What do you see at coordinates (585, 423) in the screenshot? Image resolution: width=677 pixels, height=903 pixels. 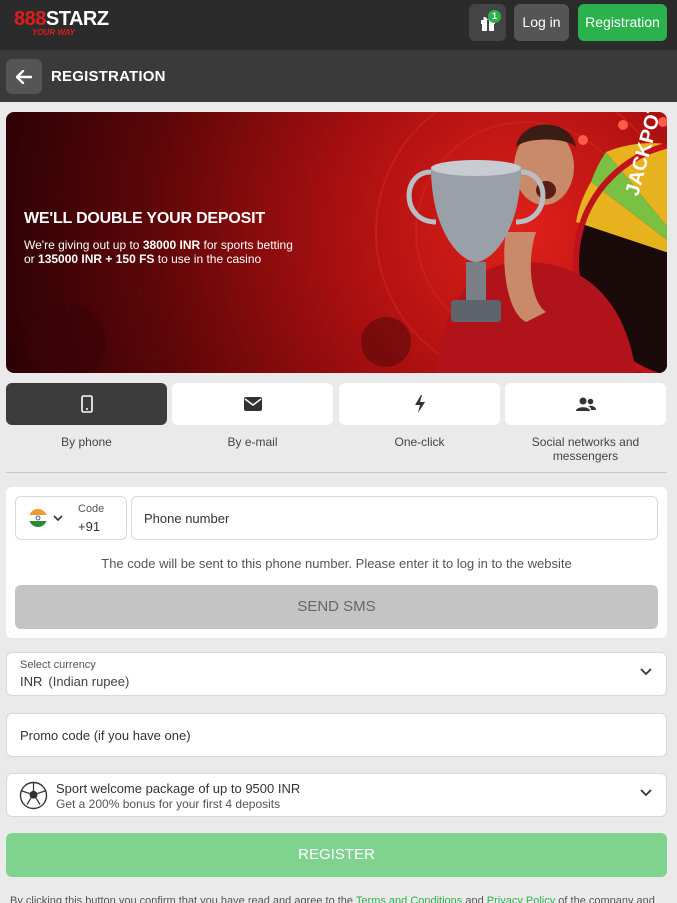 I see `tab-social-networks: Social networks and messengers` at bounding box center [585, 423].